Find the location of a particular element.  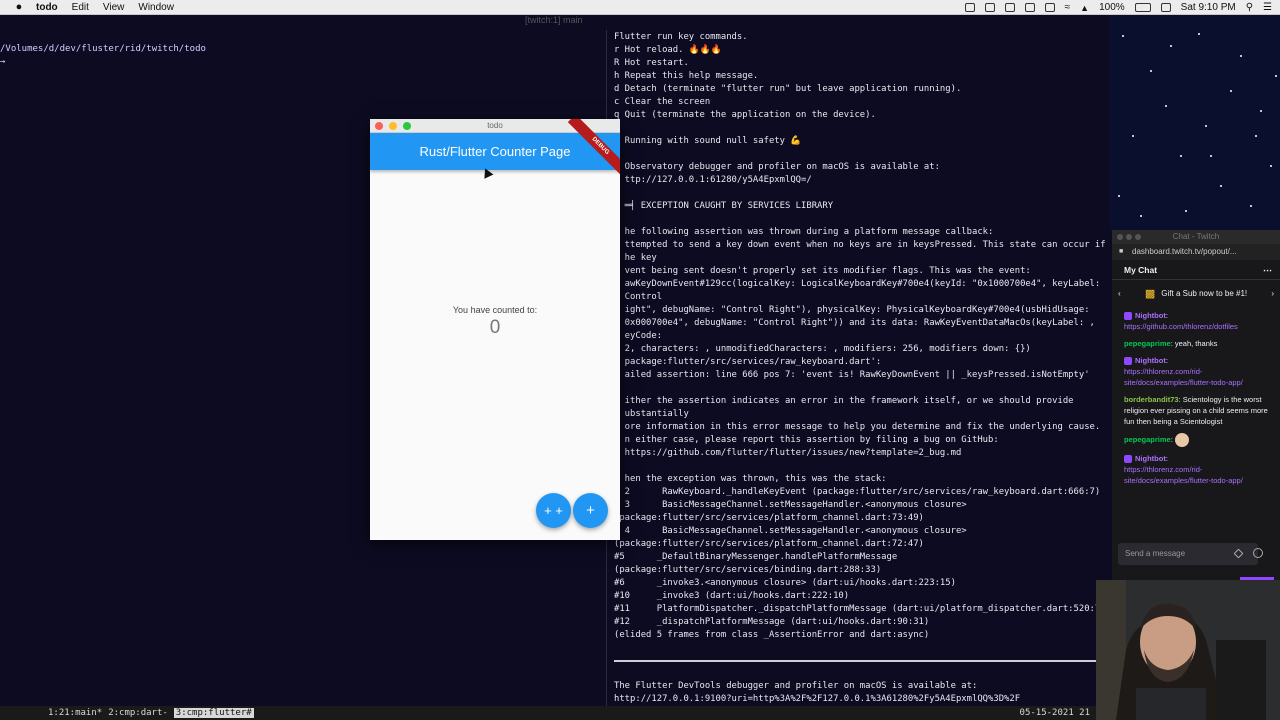

terminal-left-pane: /Volumes/d/dev/fluster/rid/twitch/todo → is located at coordinates (300, 57).